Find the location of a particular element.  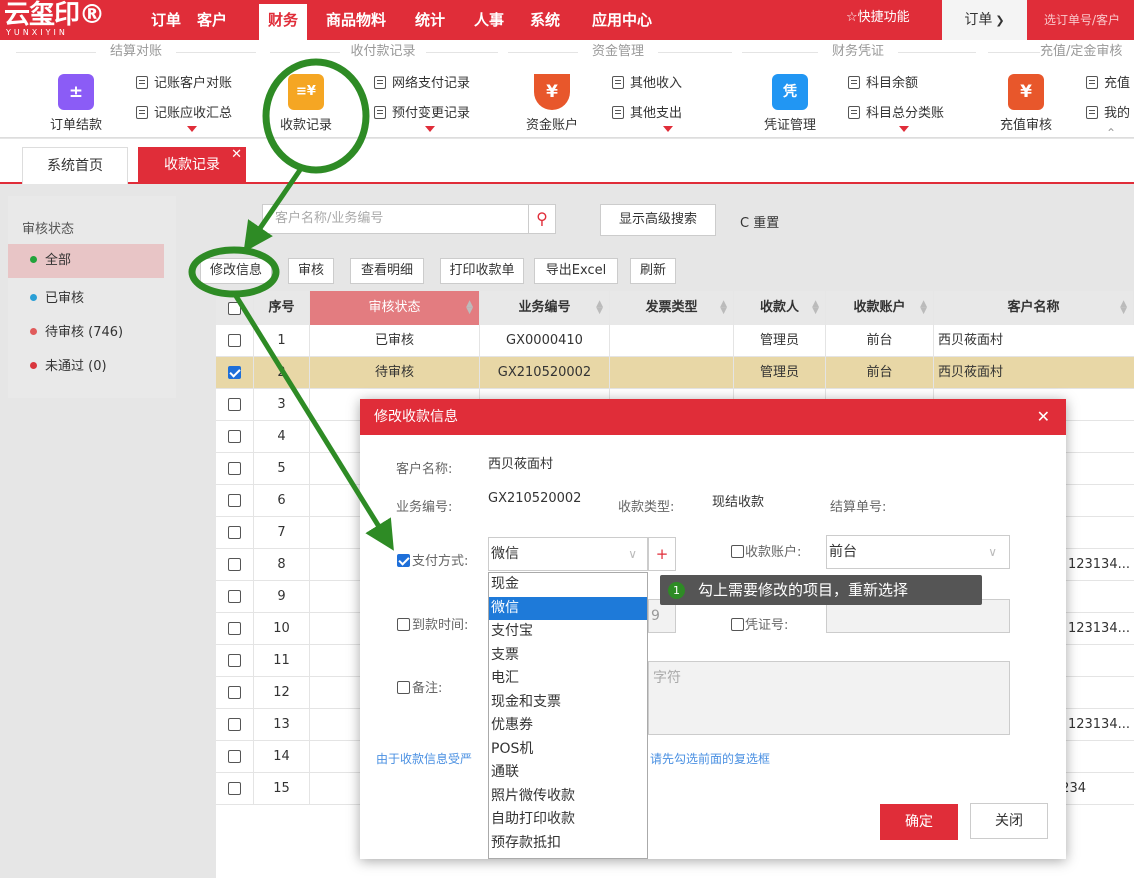

filter-all: 全部 is located at coordinates (86, 261).